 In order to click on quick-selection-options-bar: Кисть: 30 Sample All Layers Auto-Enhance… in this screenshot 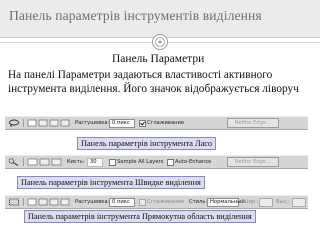, I will do `click(156, 162)`.